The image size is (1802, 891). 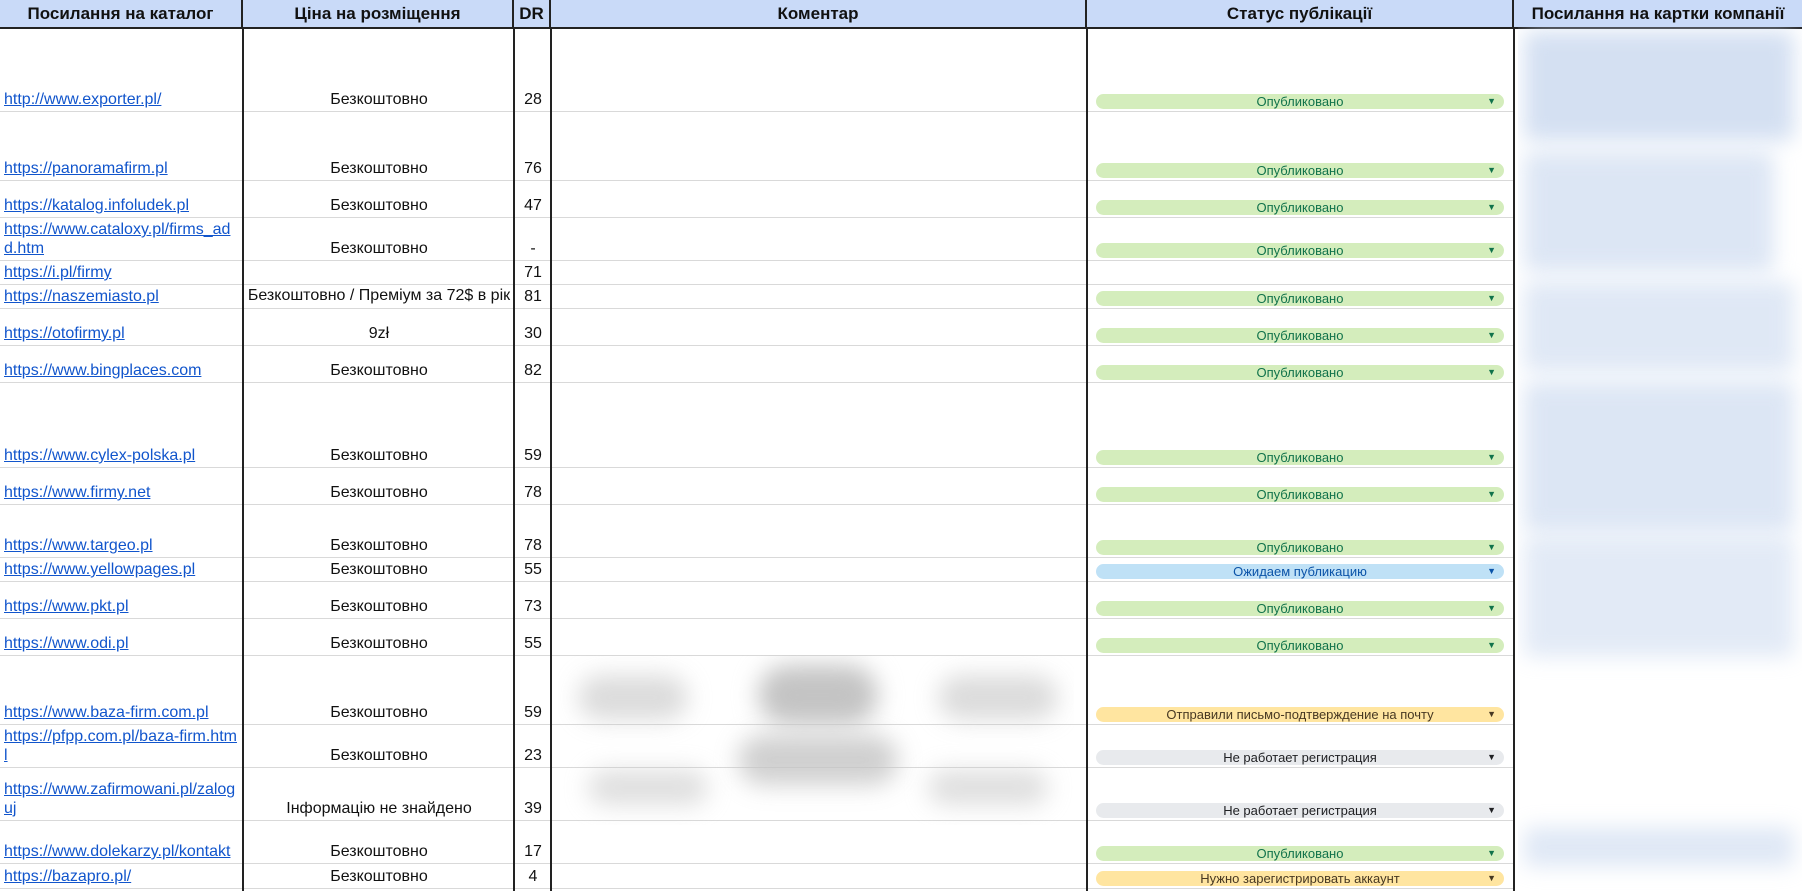 What do you see at coordinates (121, 13) in the screenshot?
I see `header-catalog: Посилання на каталог` at bounding box center [121, 13].